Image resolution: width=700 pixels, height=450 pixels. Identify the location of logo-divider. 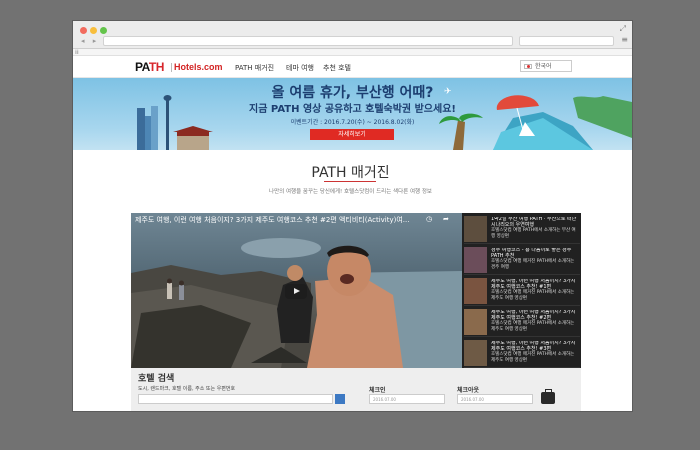
(171, 67).